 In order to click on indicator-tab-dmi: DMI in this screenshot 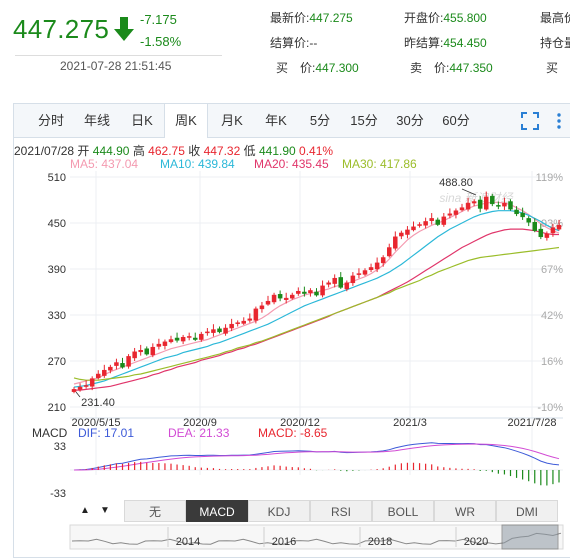, I will do `click(527, 511)`.